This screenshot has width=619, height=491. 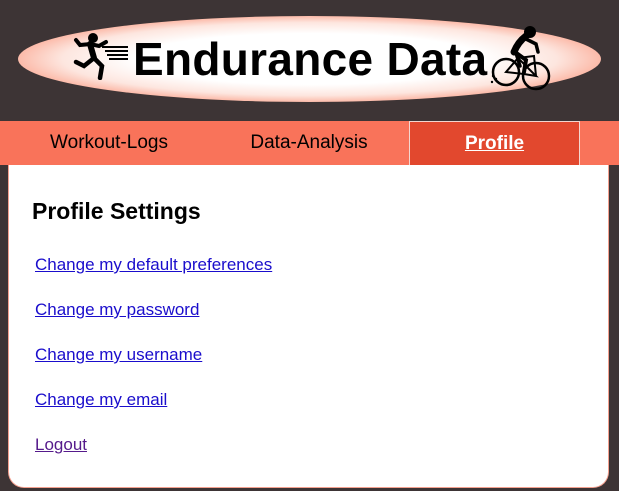 I want to click on tab-workout-logs: Workout-Logs, so click(x=109, y=143).